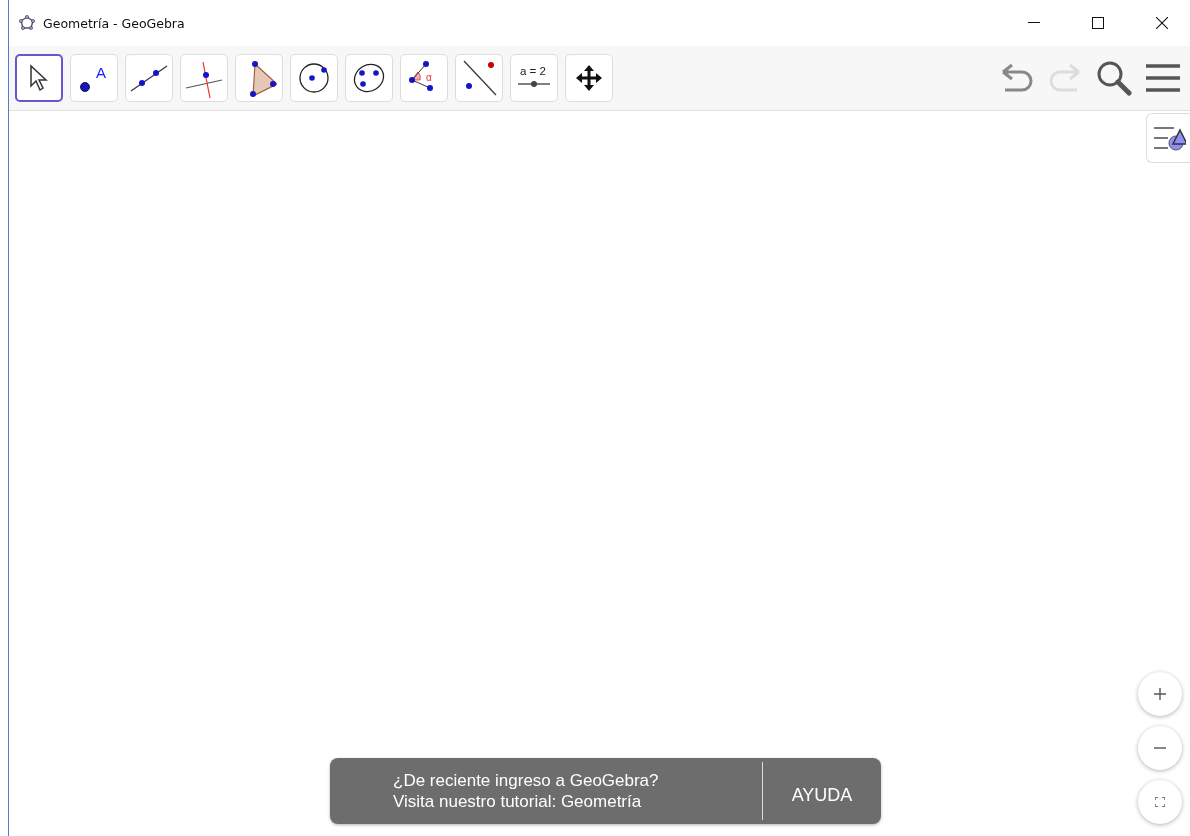 This screenshot has height=836, width=1190. Describe the element at coordinates (533, 71) in the screenshot. I see `tool-label: a = 2` at that location.